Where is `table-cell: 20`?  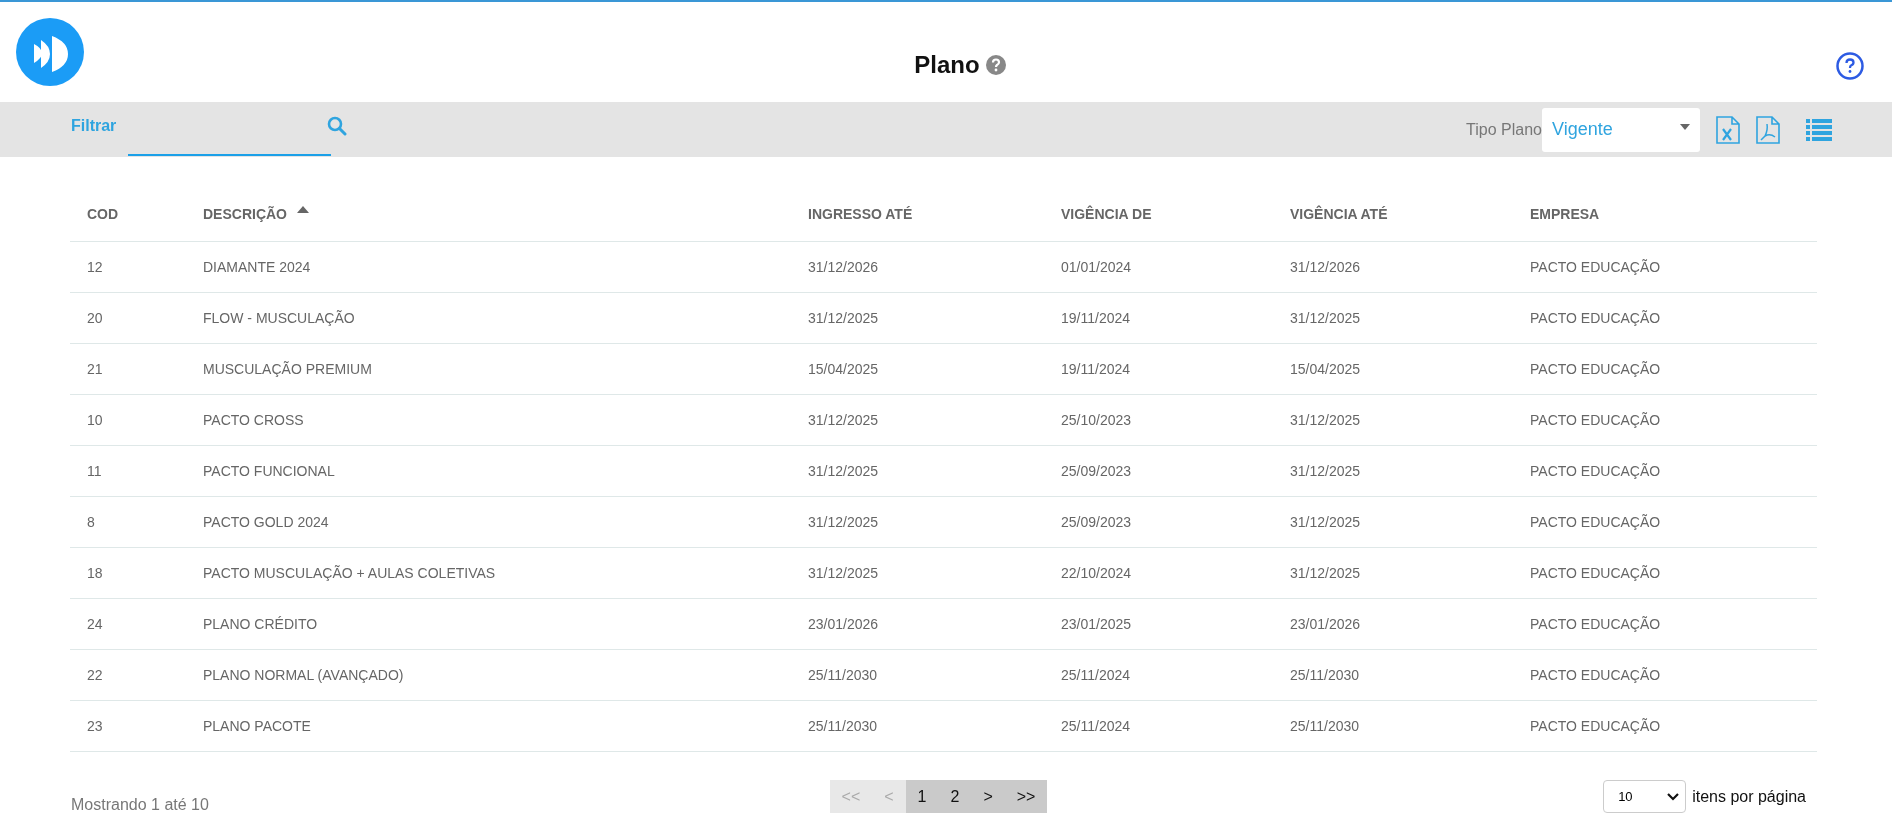 table-cell: 20 is located at coordinates (95, 317).